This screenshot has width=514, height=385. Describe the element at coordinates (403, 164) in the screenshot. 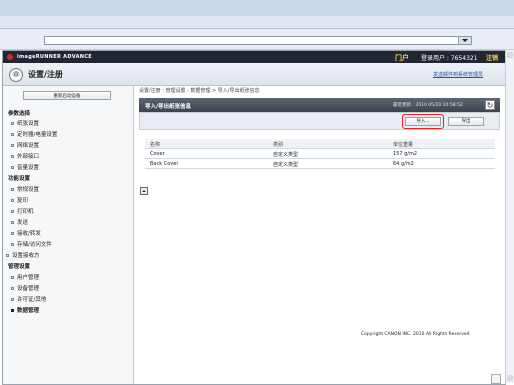

I see `cell-weight: 64 g/m2` at that location.